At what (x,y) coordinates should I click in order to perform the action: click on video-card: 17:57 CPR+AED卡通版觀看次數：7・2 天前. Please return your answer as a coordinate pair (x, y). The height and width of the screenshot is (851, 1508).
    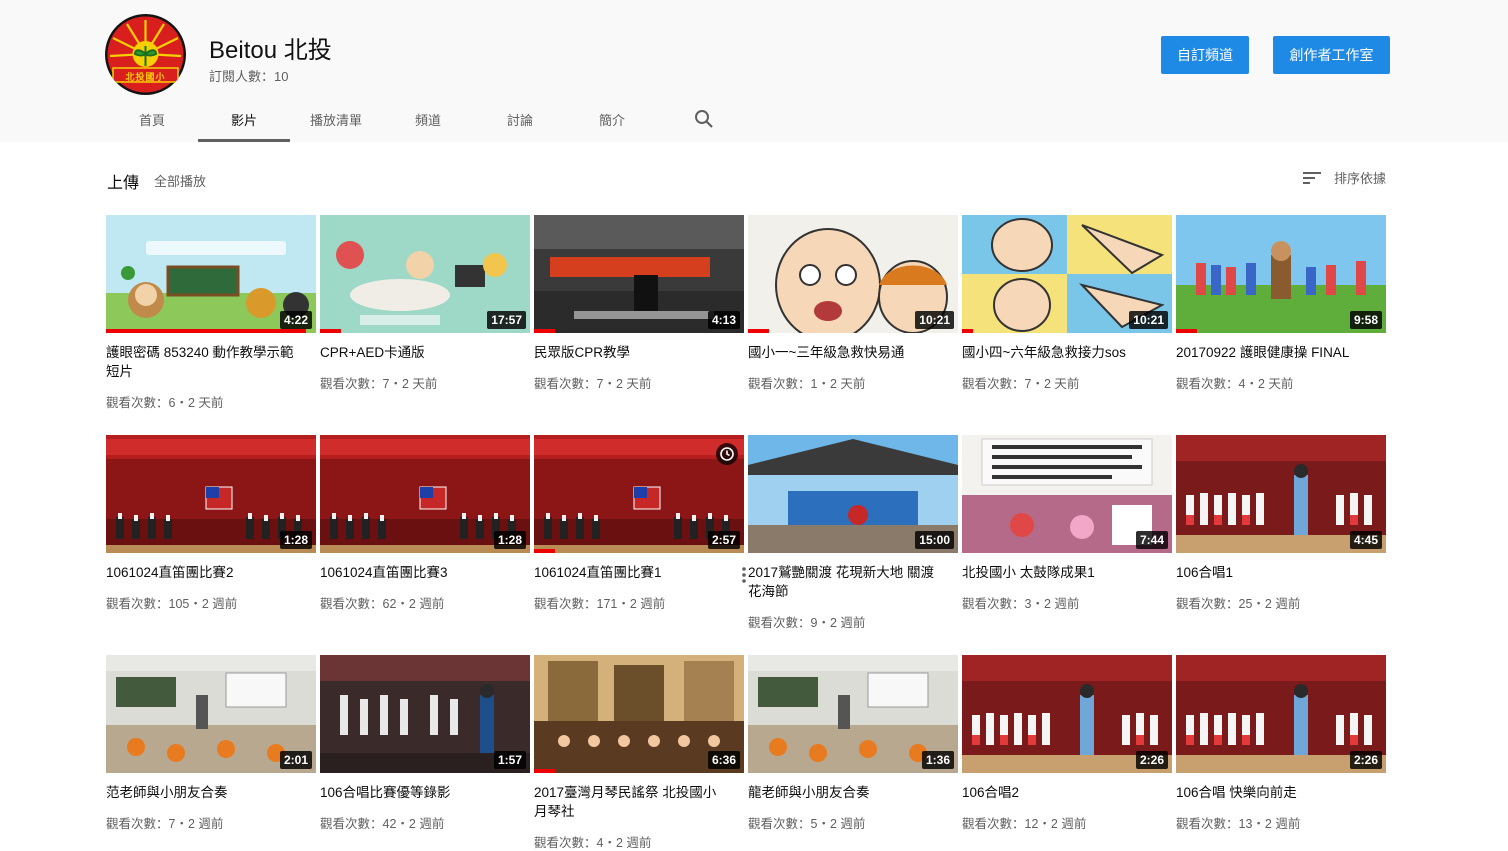
    Looking at the image, I should click on (425, 303).